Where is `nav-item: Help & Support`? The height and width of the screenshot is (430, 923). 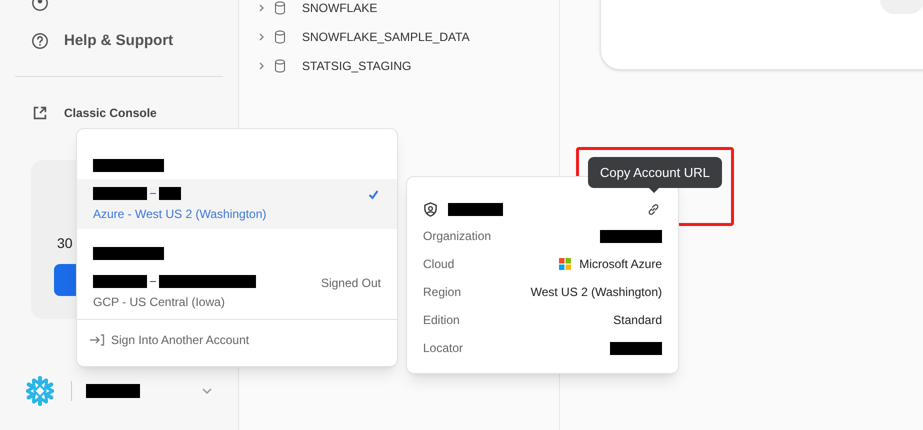 nav-item: Help & Support is located at coordinates (119, 41).